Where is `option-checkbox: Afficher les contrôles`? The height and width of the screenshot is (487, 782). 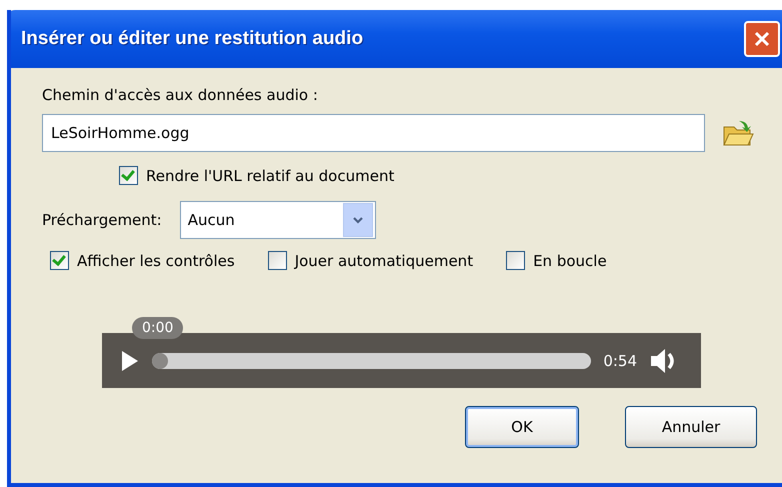
option-checkbox: Afficher les contrôles is located at coordinates (142, 260).